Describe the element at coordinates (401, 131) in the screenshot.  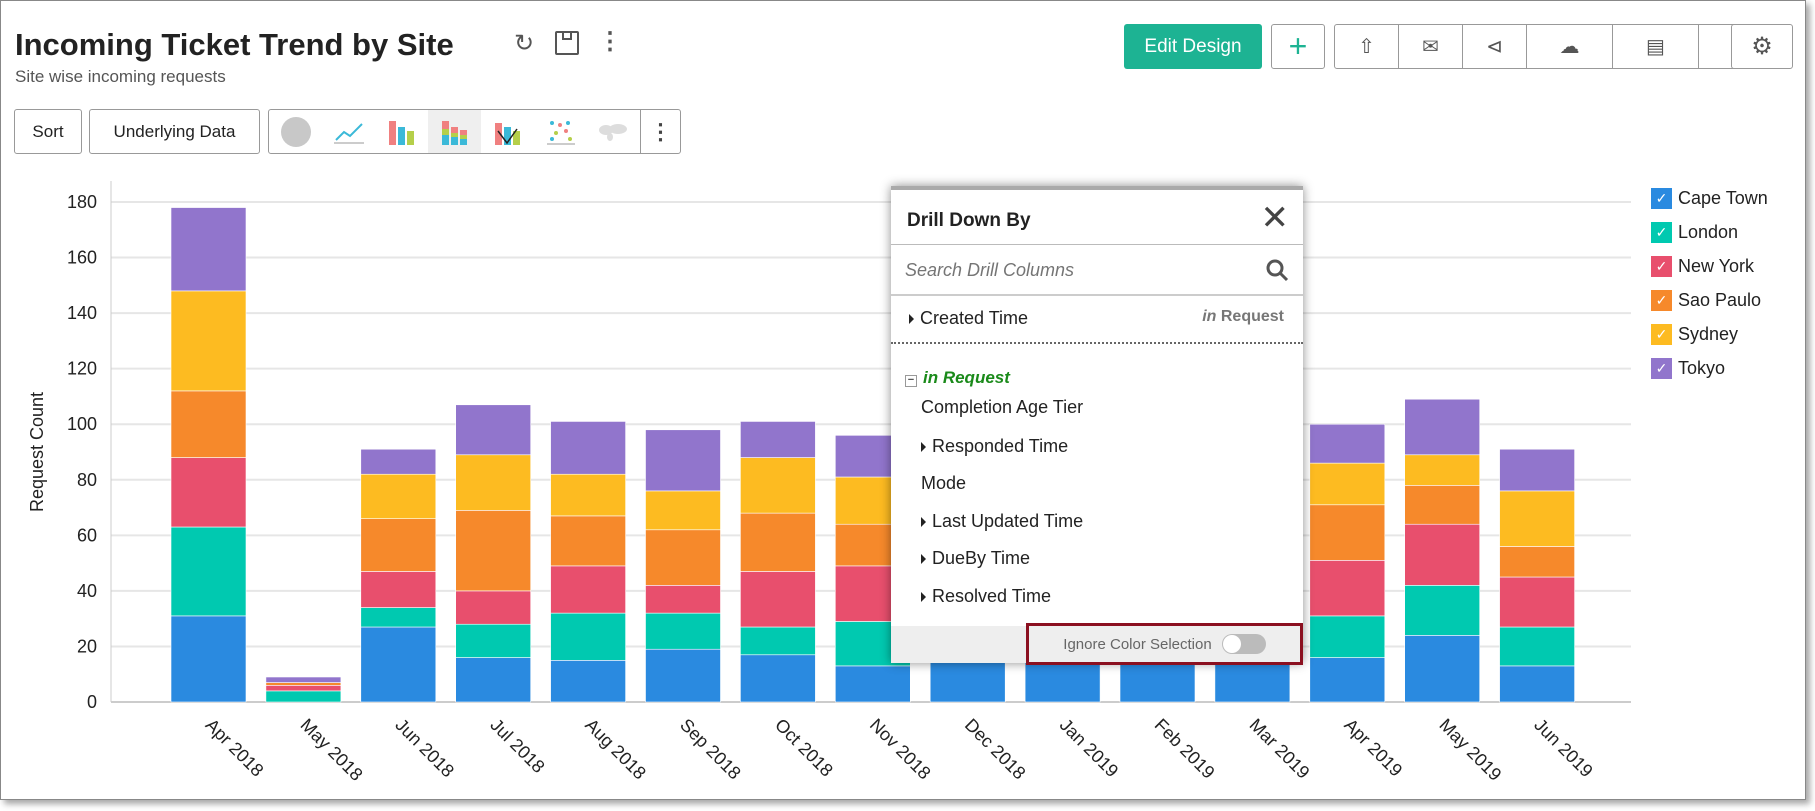
I see `bar-chart-icon` at that location.